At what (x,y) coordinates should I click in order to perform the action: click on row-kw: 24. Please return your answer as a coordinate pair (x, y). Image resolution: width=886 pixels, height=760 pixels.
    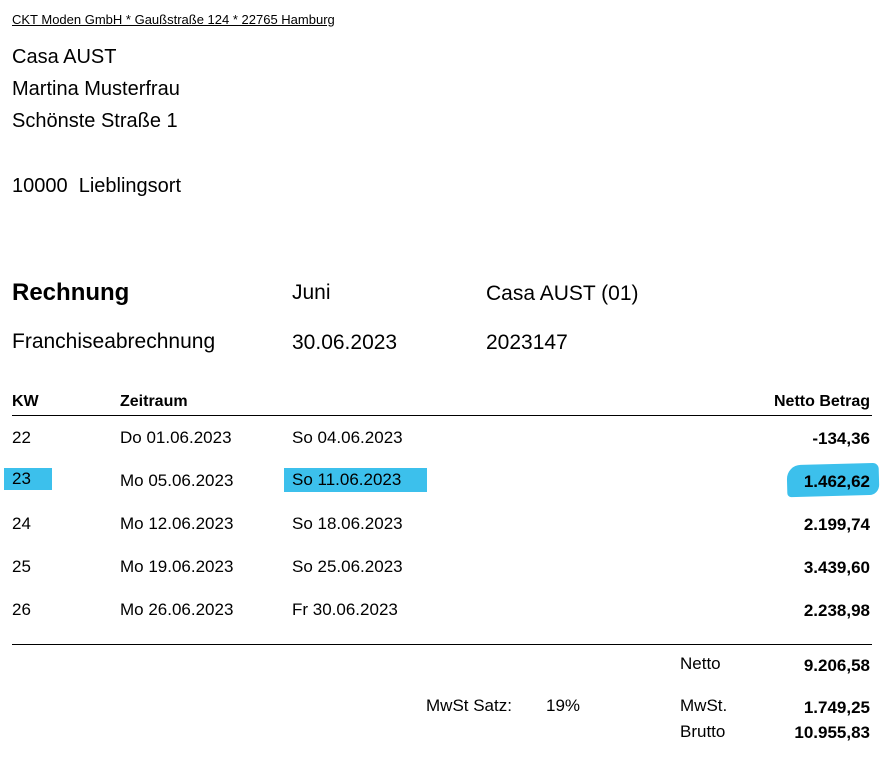
    Looking at the image, I should click on (21, 523).